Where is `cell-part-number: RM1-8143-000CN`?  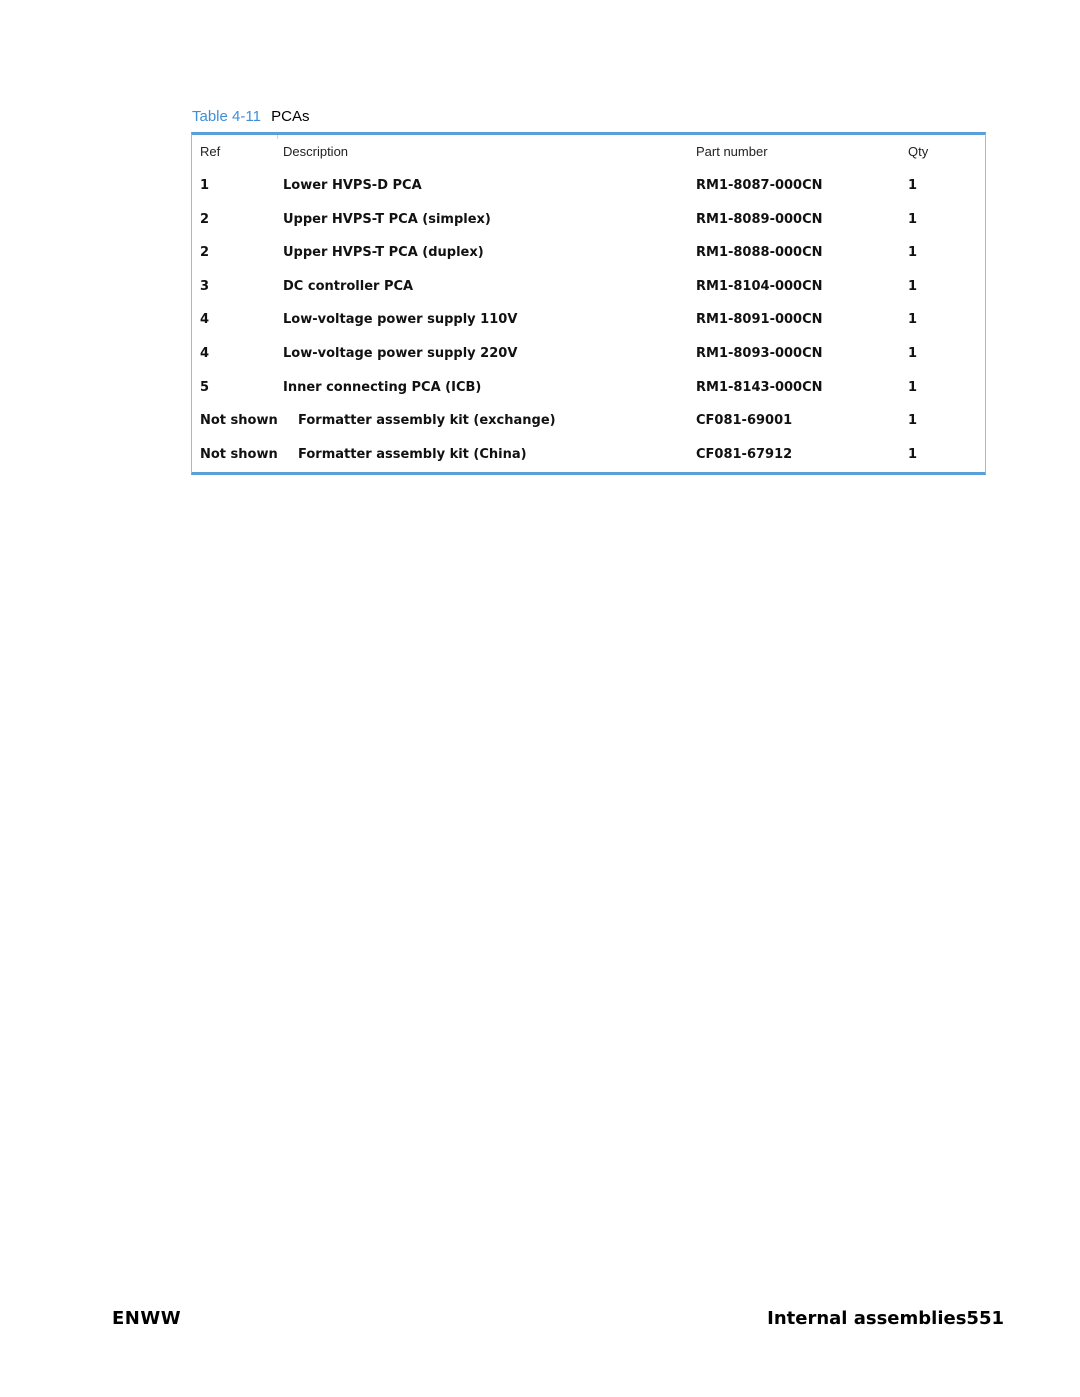 cell-part-number: RM1-8143-000CN is located at coordinates (759, 387).